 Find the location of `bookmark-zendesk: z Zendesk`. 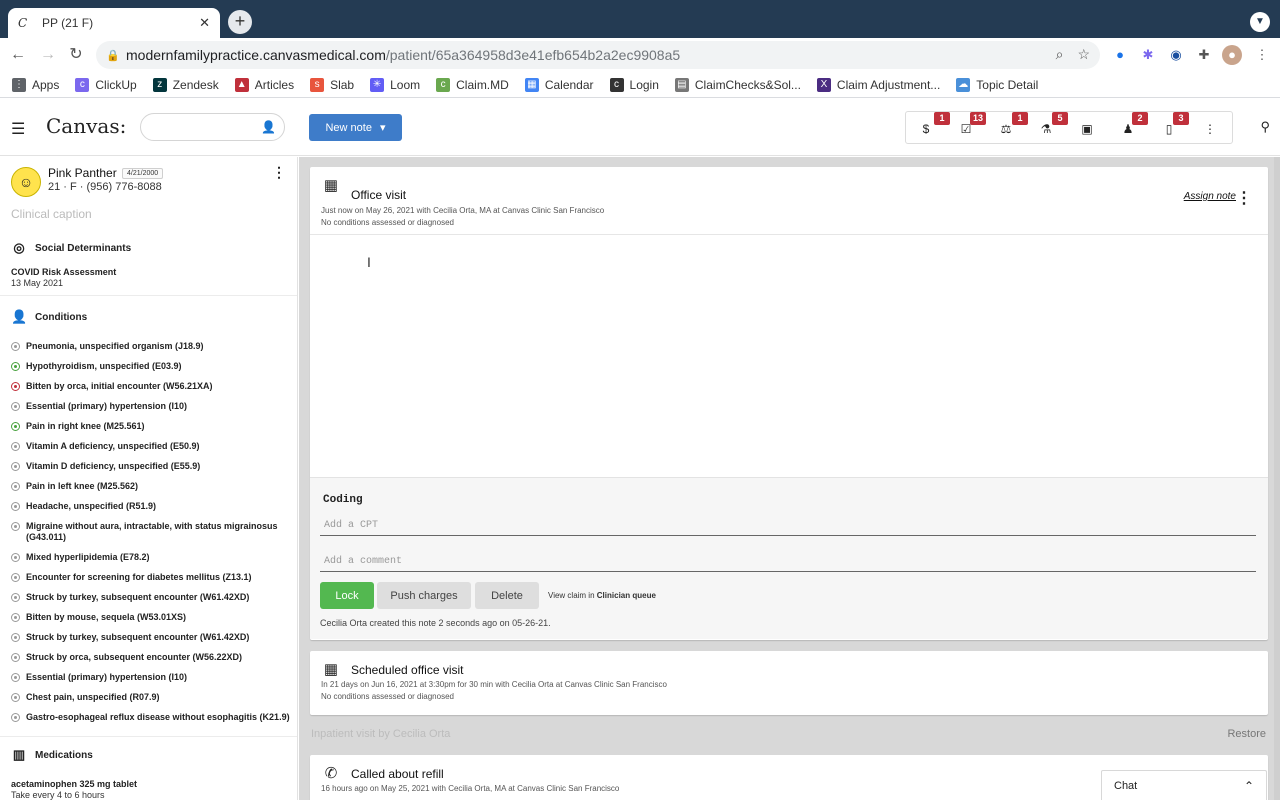

bookmark-zendesk: z Zendesk is located at coordinates (185, 84).